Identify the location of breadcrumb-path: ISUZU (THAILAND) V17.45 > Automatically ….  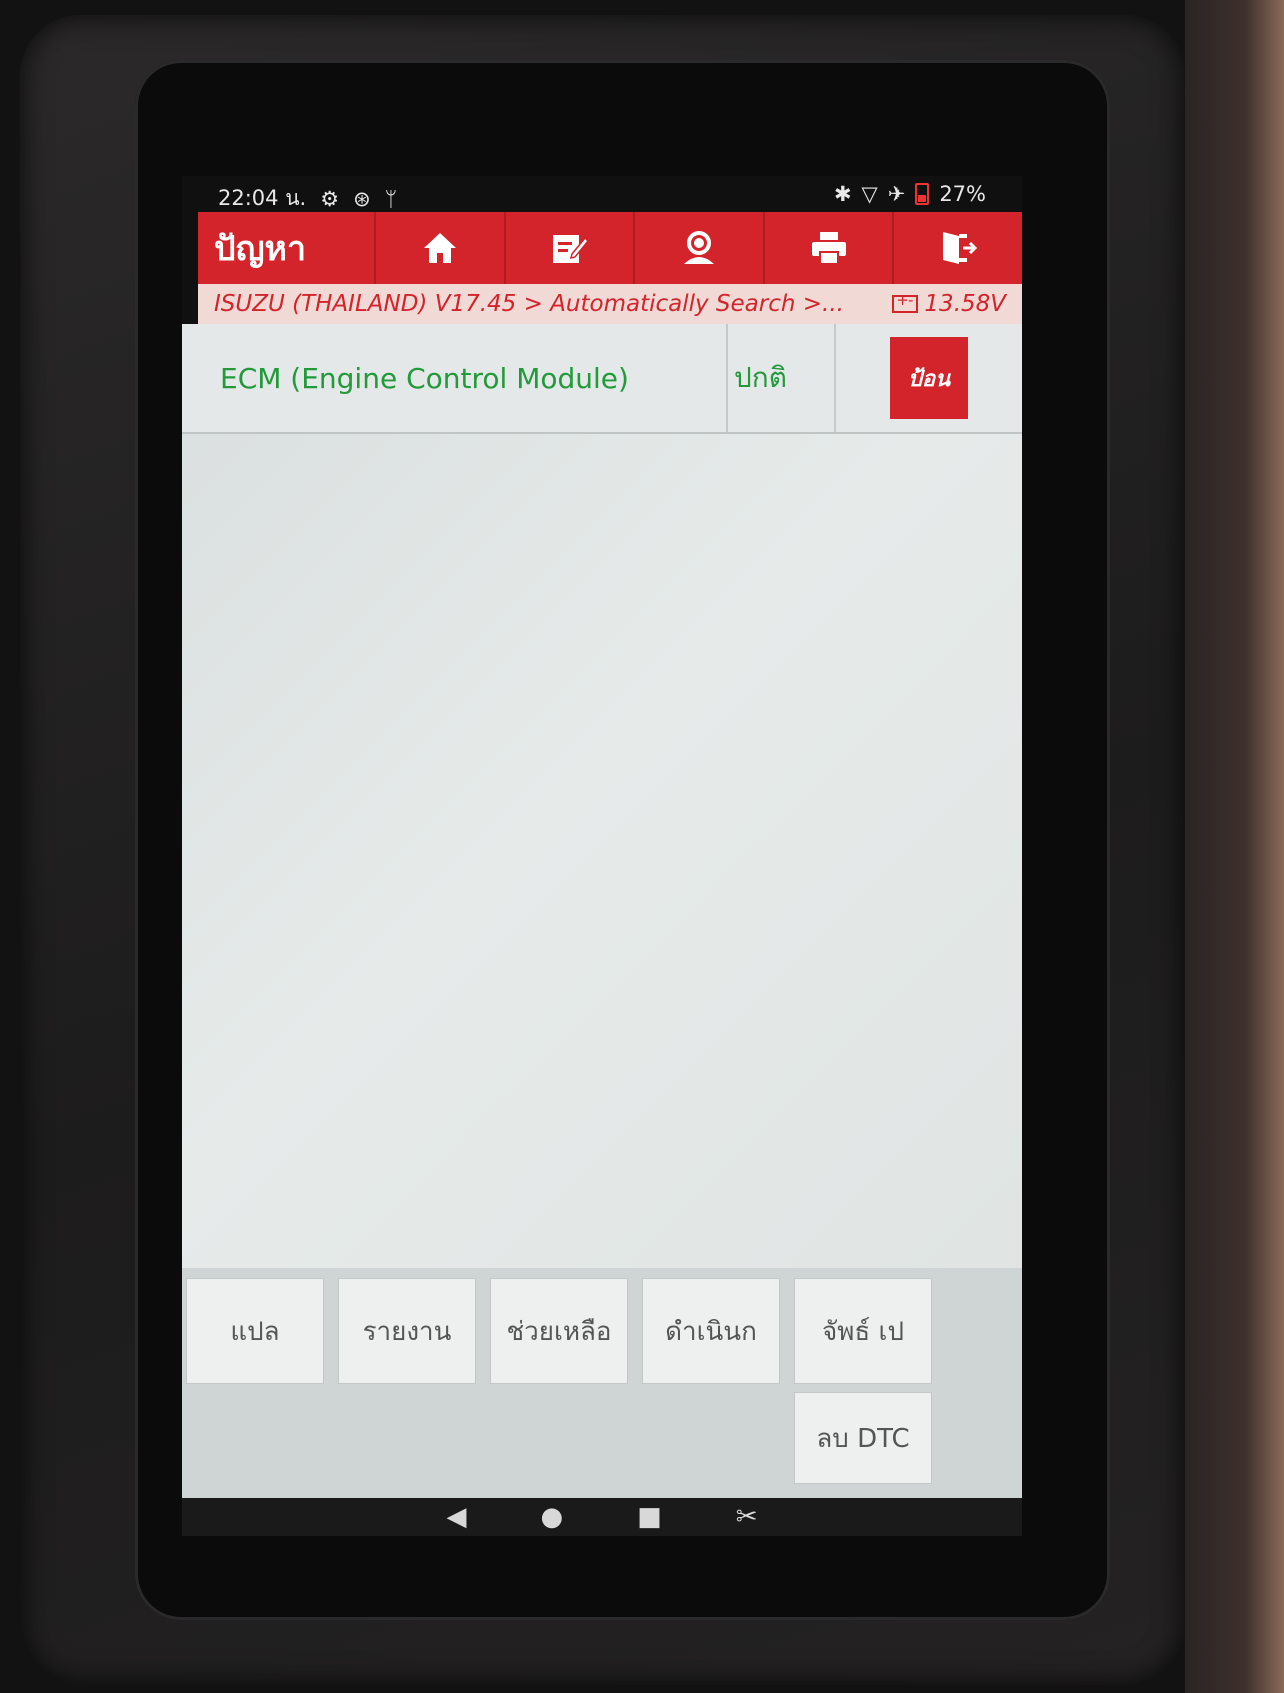
(529, 304).